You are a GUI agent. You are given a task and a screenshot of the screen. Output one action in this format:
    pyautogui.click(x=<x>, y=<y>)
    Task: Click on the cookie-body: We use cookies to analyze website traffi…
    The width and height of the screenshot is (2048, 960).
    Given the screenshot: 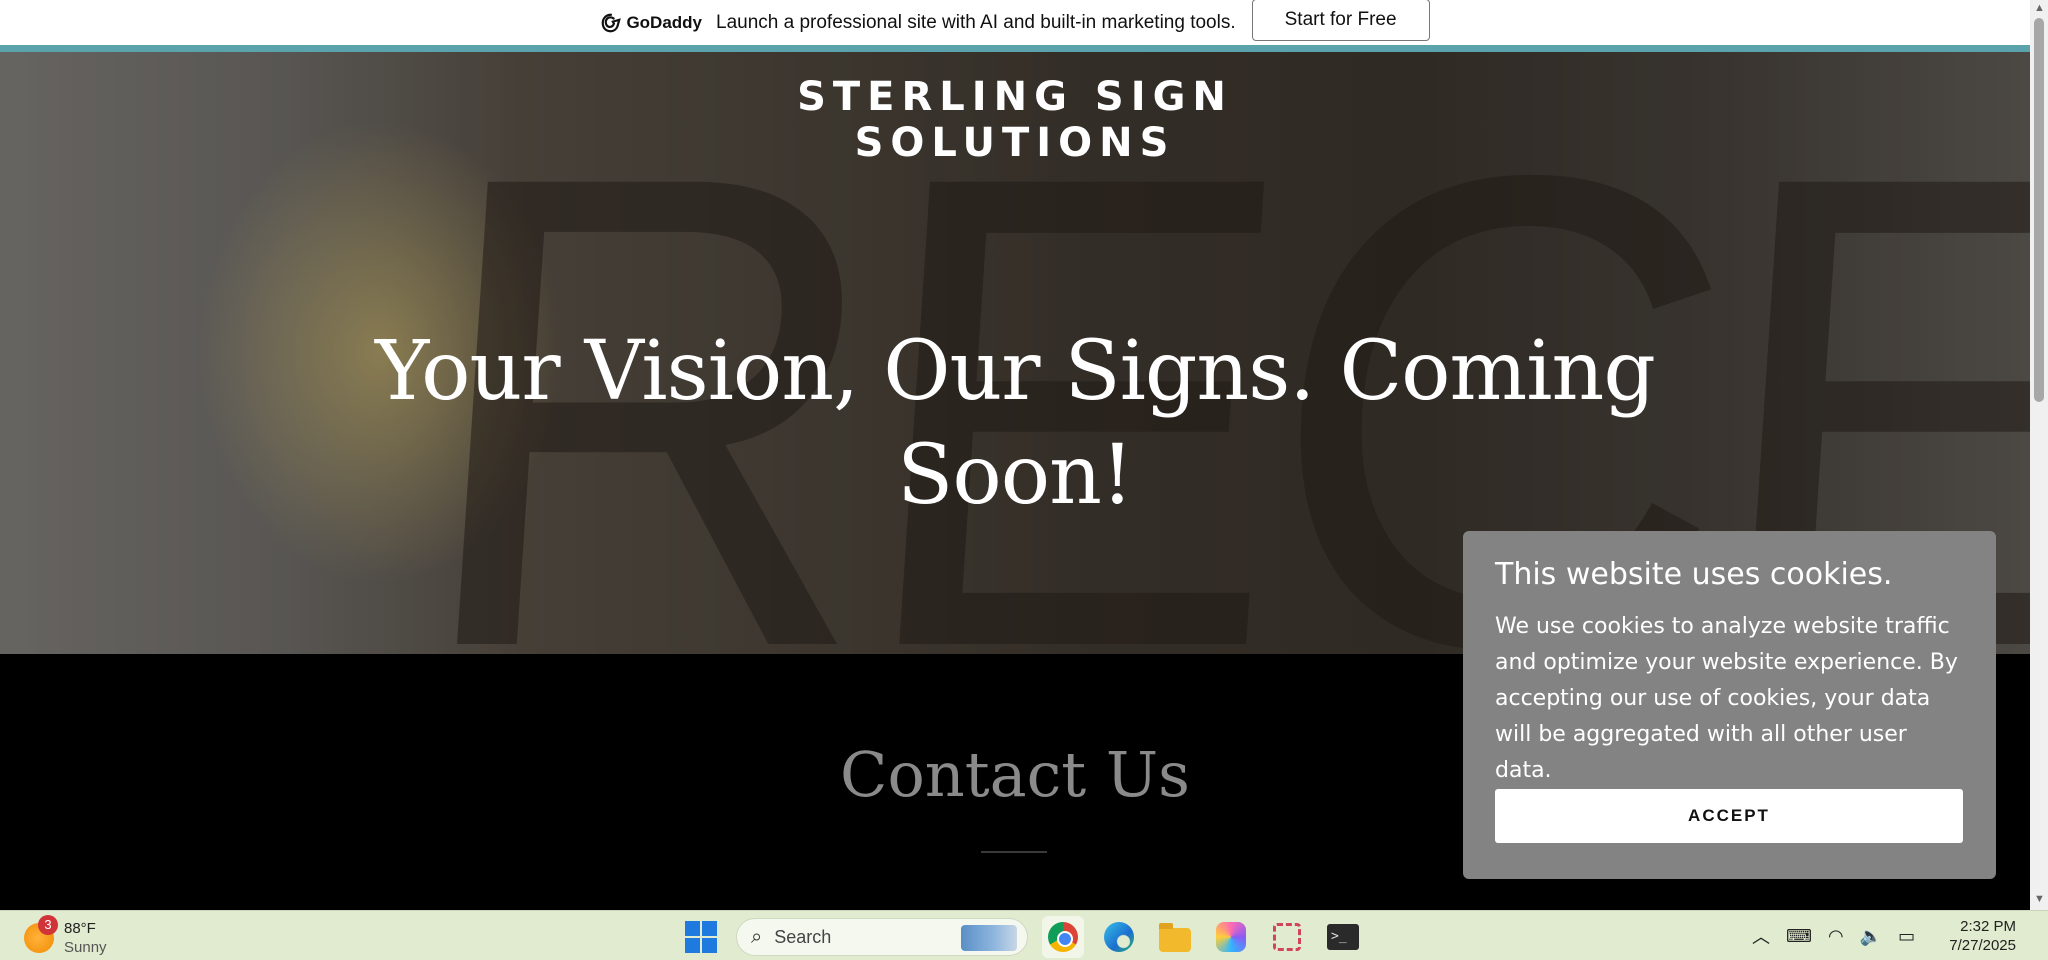 What is the action you would take?
    pyautogui.click(x=1726, y=698)
    